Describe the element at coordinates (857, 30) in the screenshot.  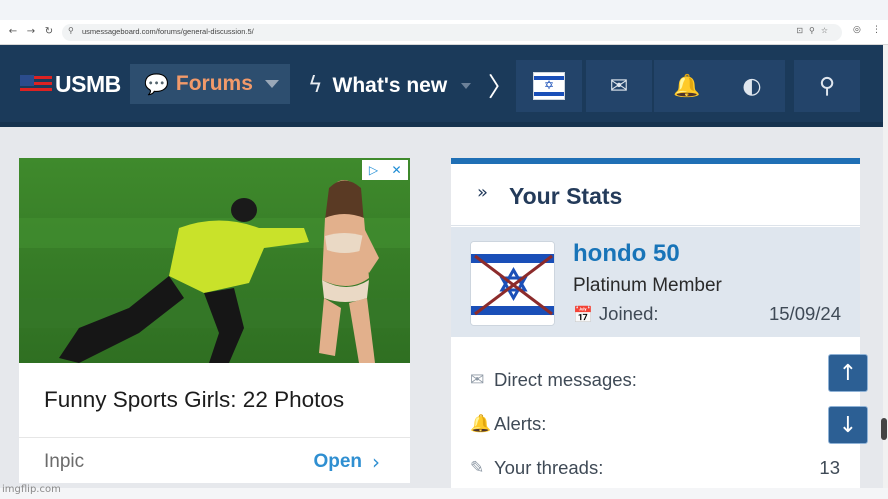
I see `profile-icon: ◎` at that location.